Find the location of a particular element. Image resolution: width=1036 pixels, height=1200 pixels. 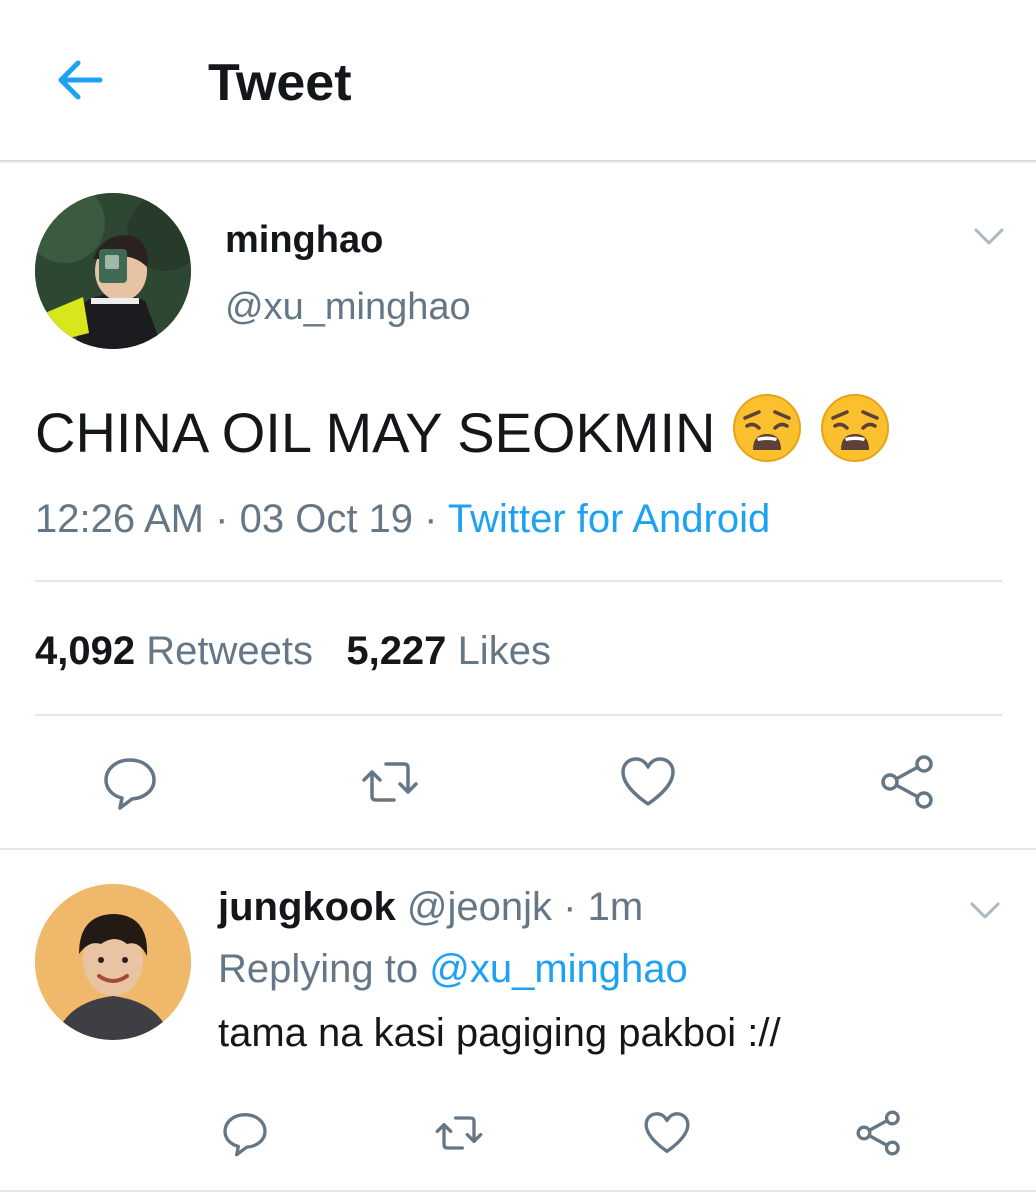

back-arrow-icon is located at coordinates (80, 80).